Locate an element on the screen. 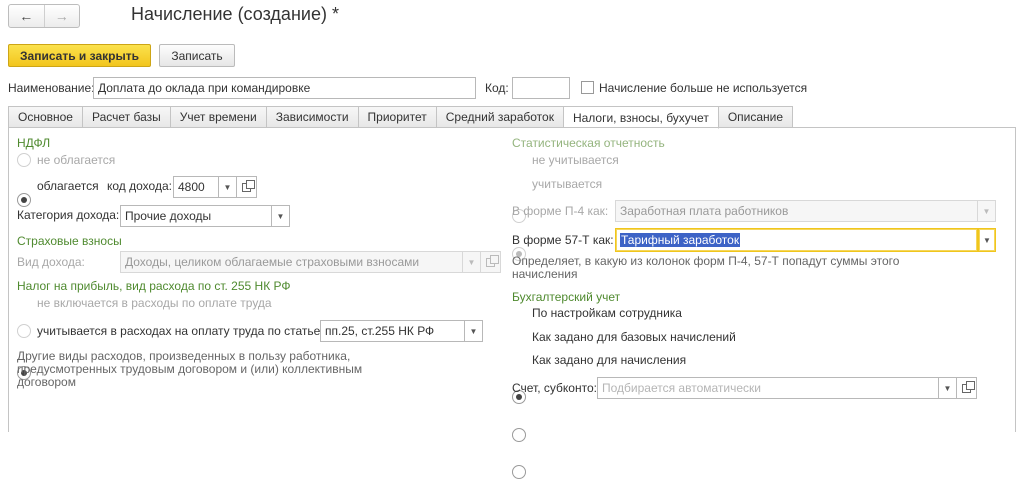 This screenshot has width=1024, height=479. save-and-close-button: Записать и закрыть is located at coordinates (79, 55).